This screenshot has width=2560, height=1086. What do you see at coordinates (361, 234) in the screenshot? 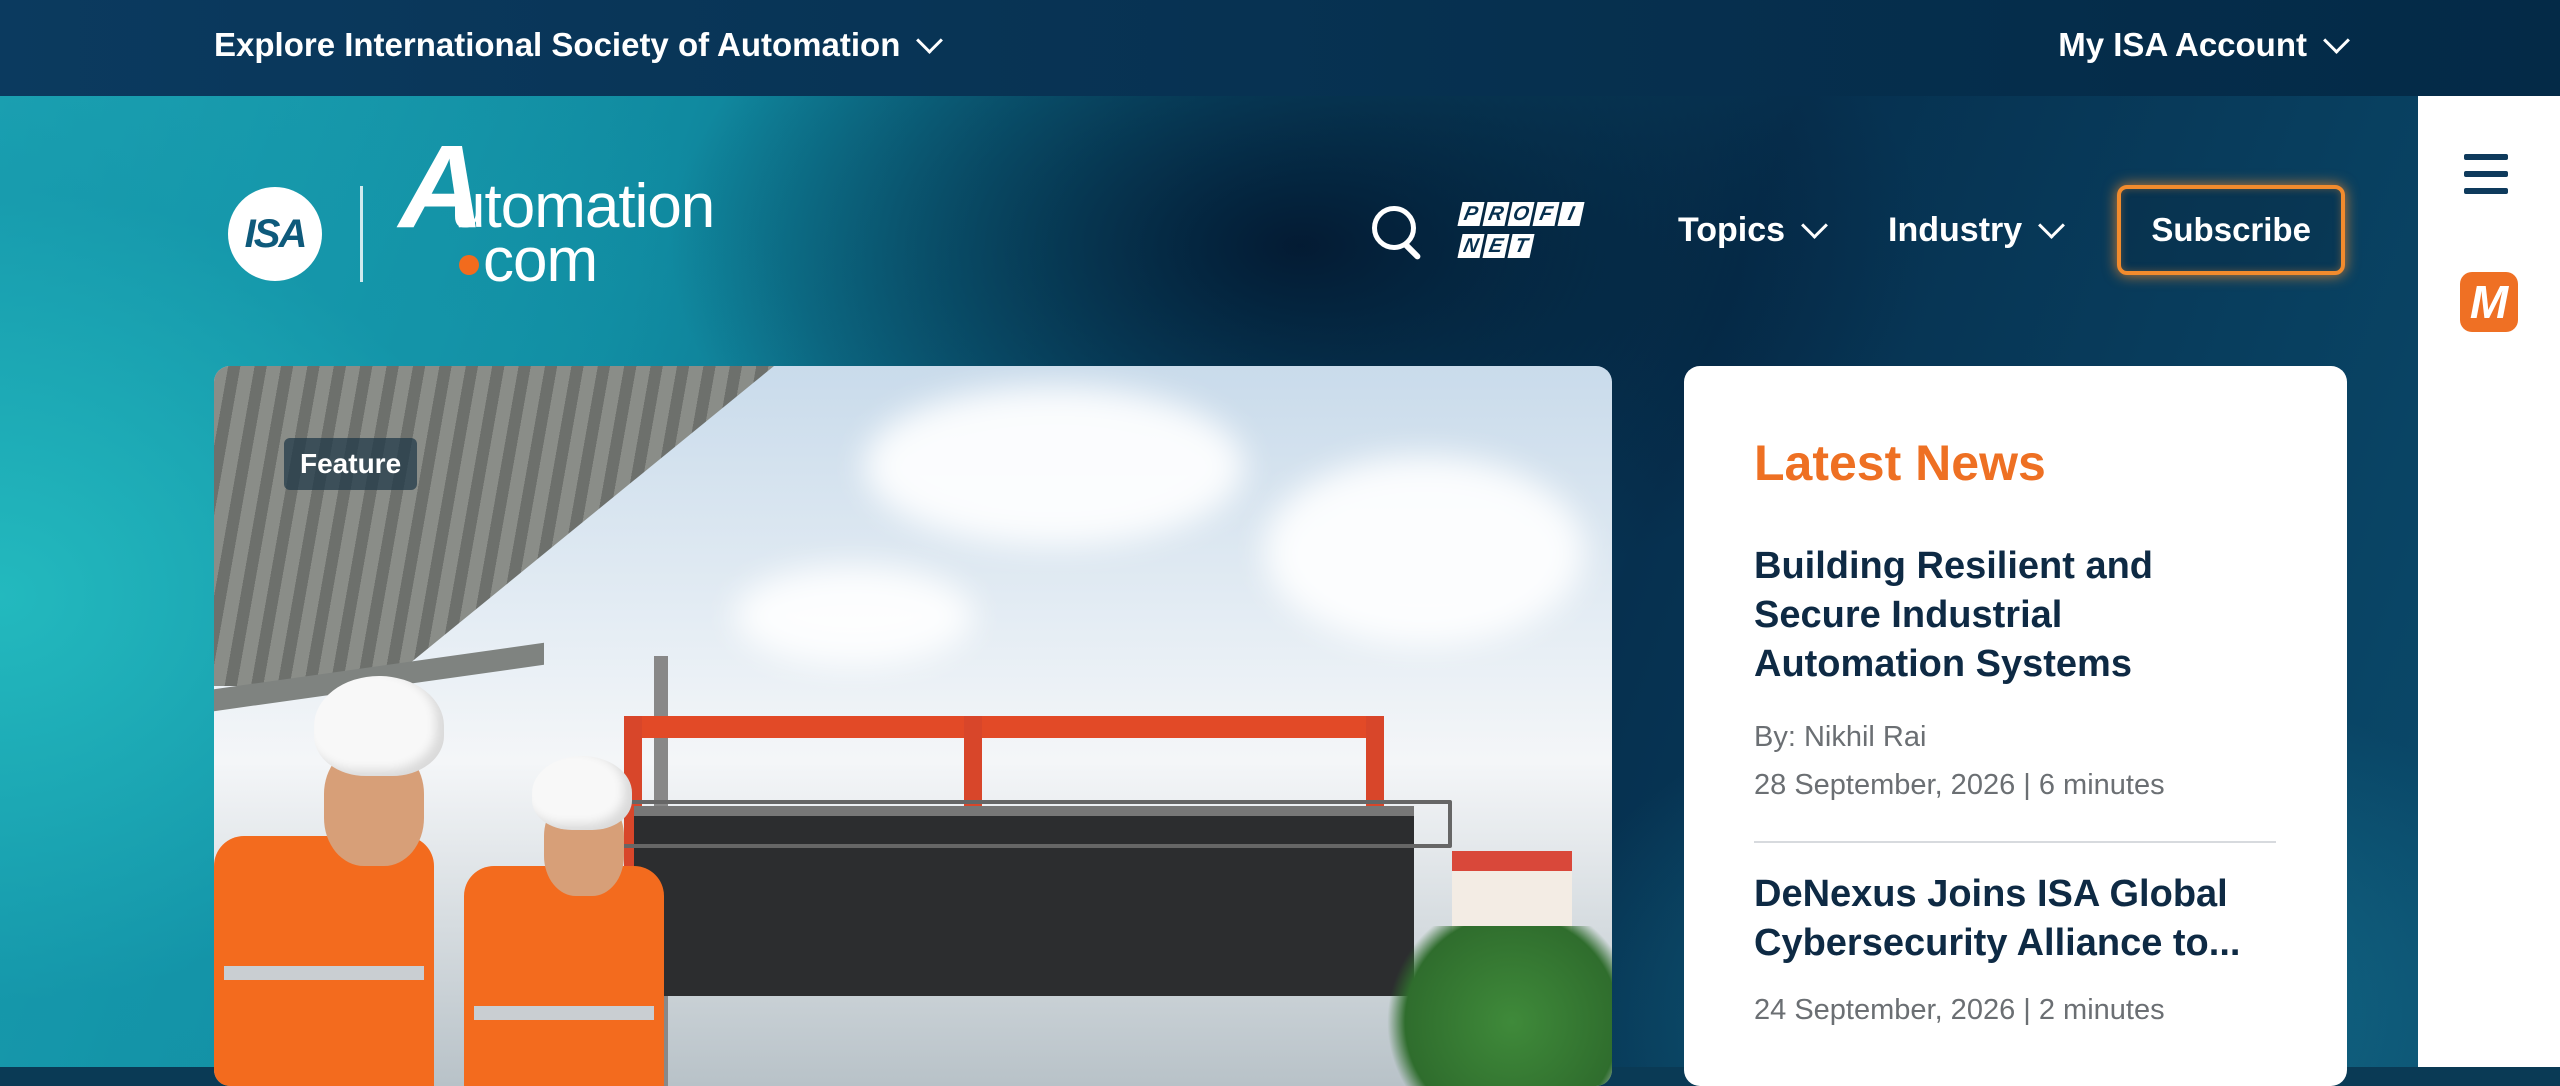
I see `logo-divider` at bounding box center [361, 234].